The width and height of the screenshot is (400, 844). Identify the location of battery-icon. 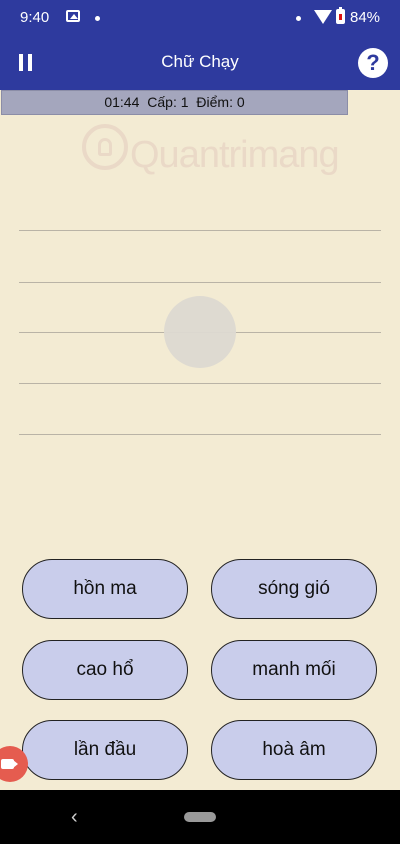
(340, 15).